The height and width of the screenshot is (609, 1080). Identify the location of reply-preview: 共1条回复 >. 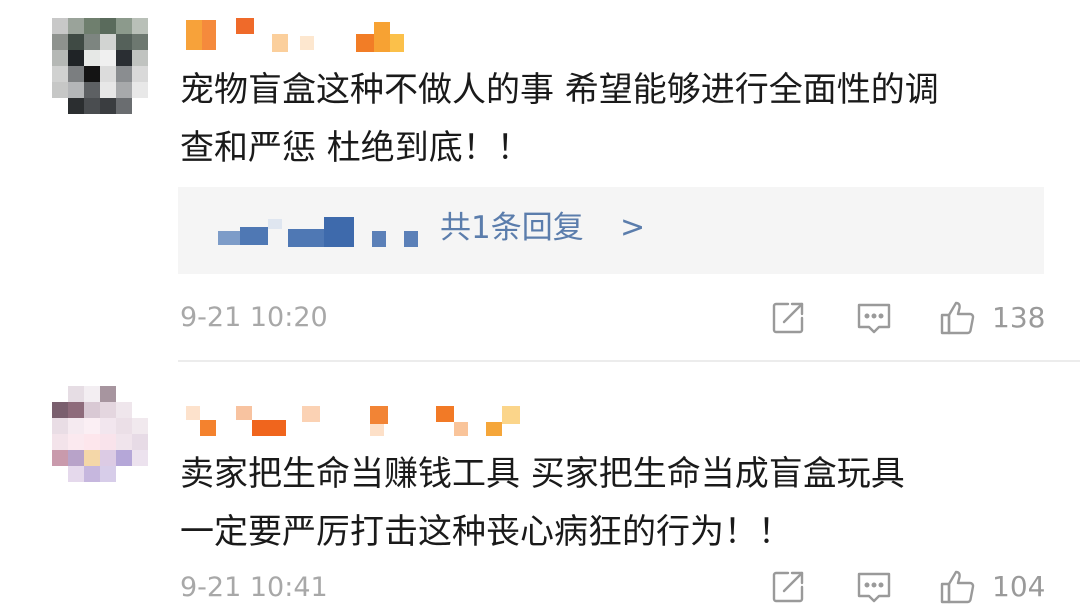
(611, 230).